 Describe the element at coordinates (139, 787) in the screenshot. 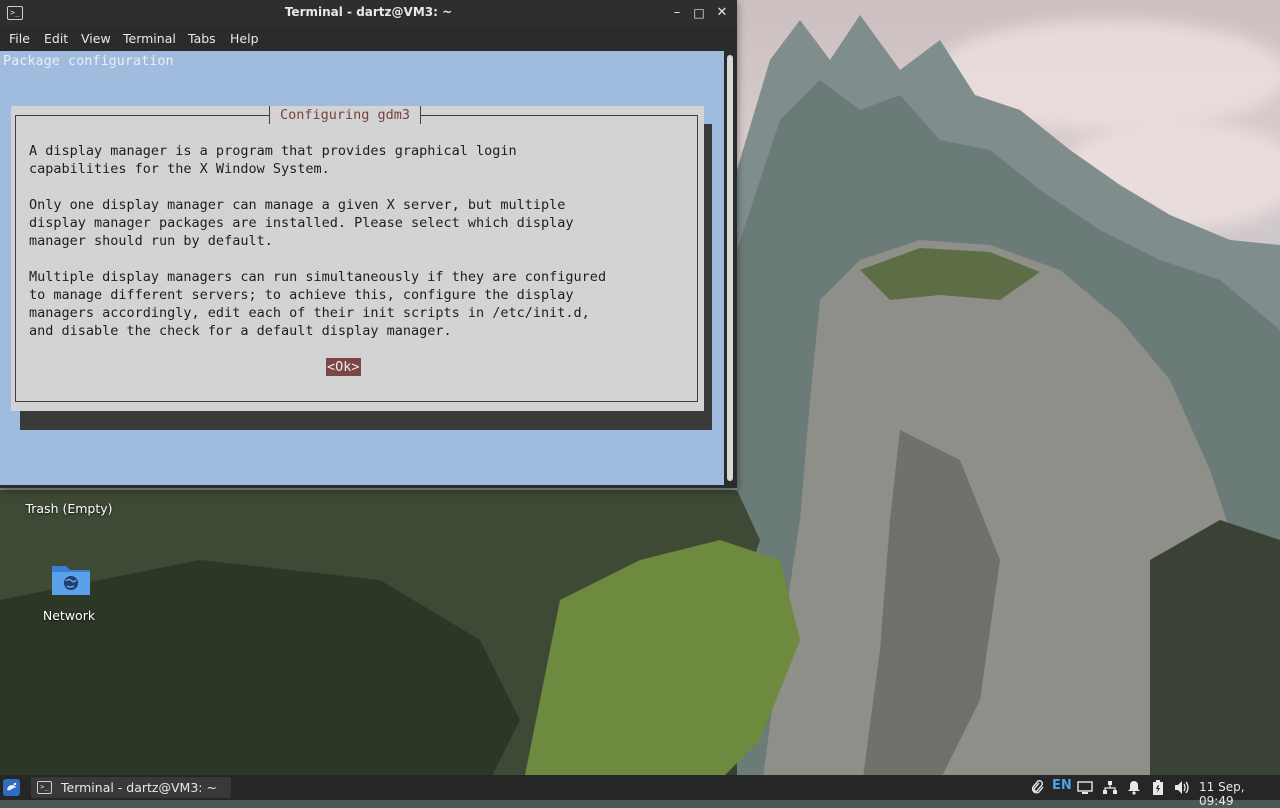

I see `taskbar-terminal-label: Terminal - dartz@VM3: ~` at that location.